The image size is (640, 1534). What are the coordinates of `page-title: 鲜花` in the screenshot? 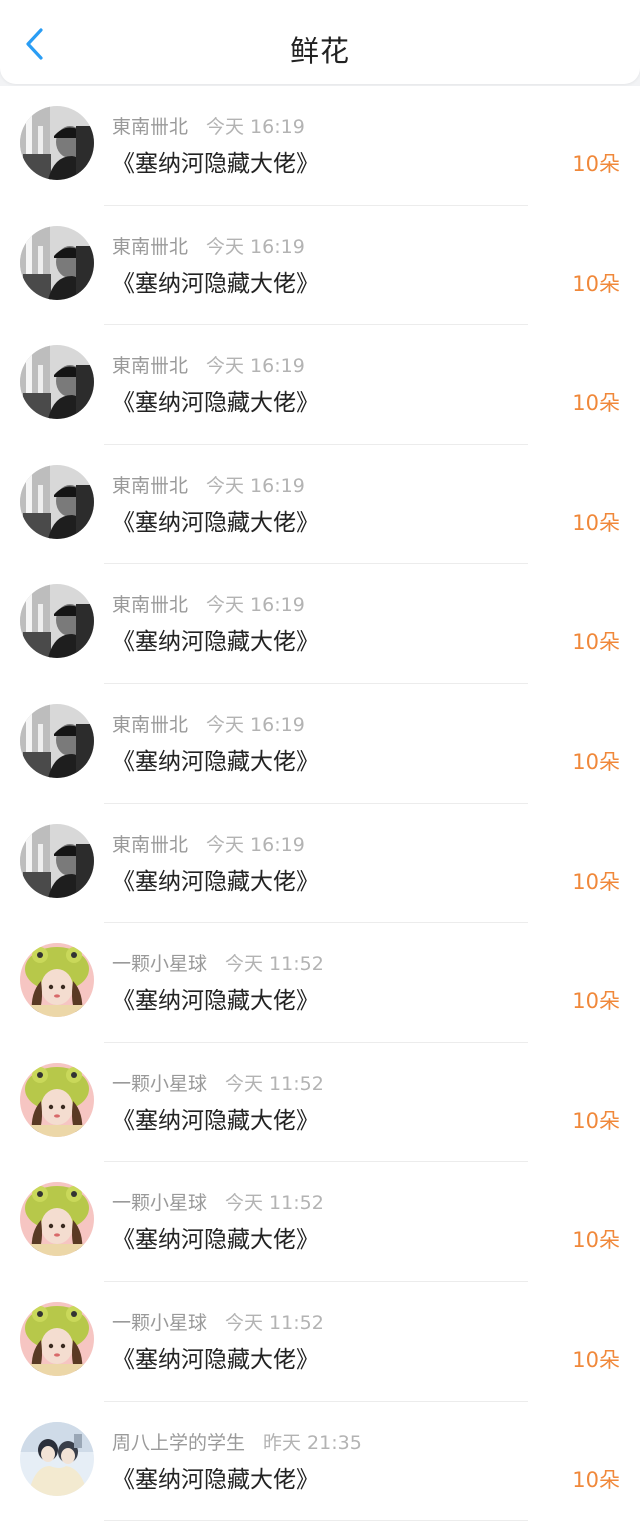 It's located at (319, 51).